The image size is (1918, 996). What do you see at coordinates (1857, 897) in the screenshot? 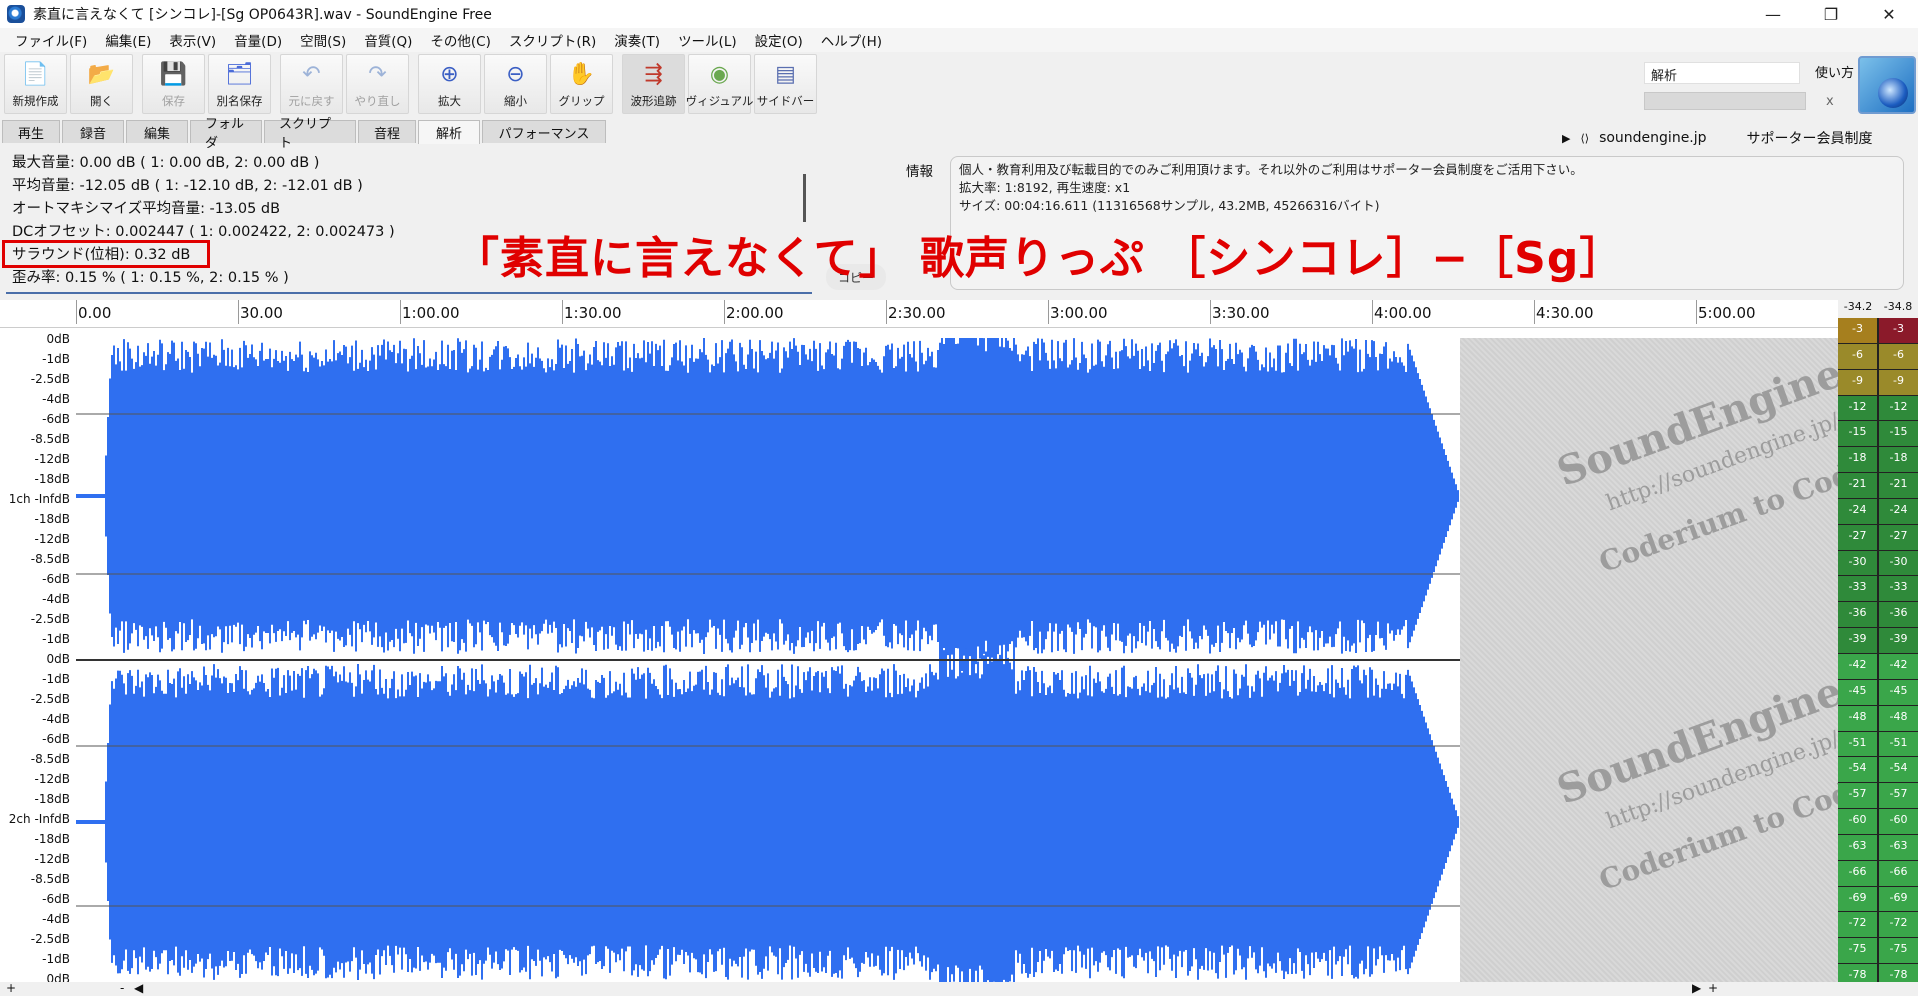
I see `meter-scale-label: -69` at bounding box center [1857, 897].